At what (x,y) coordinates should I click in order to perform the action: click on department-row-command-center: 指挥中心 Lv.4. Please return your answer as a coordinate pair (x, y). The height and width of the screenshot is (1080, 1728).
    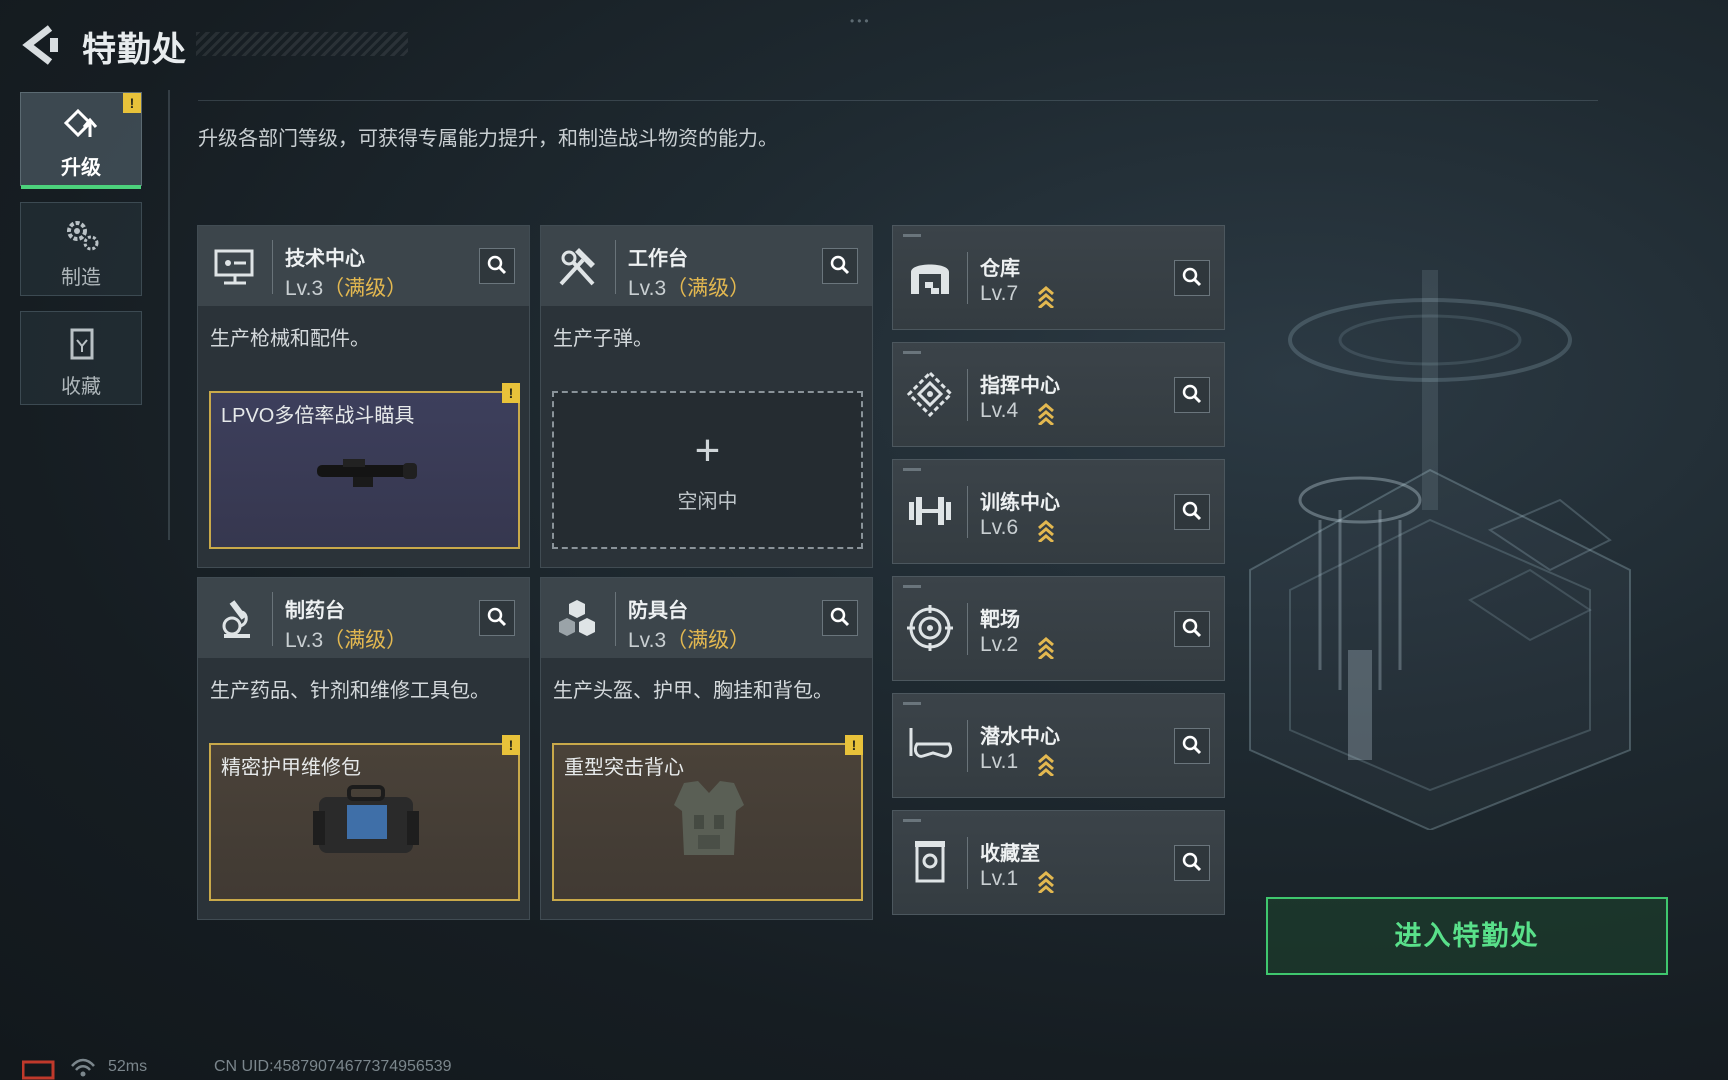
    Looking at the image, I should click on (1058, 394).